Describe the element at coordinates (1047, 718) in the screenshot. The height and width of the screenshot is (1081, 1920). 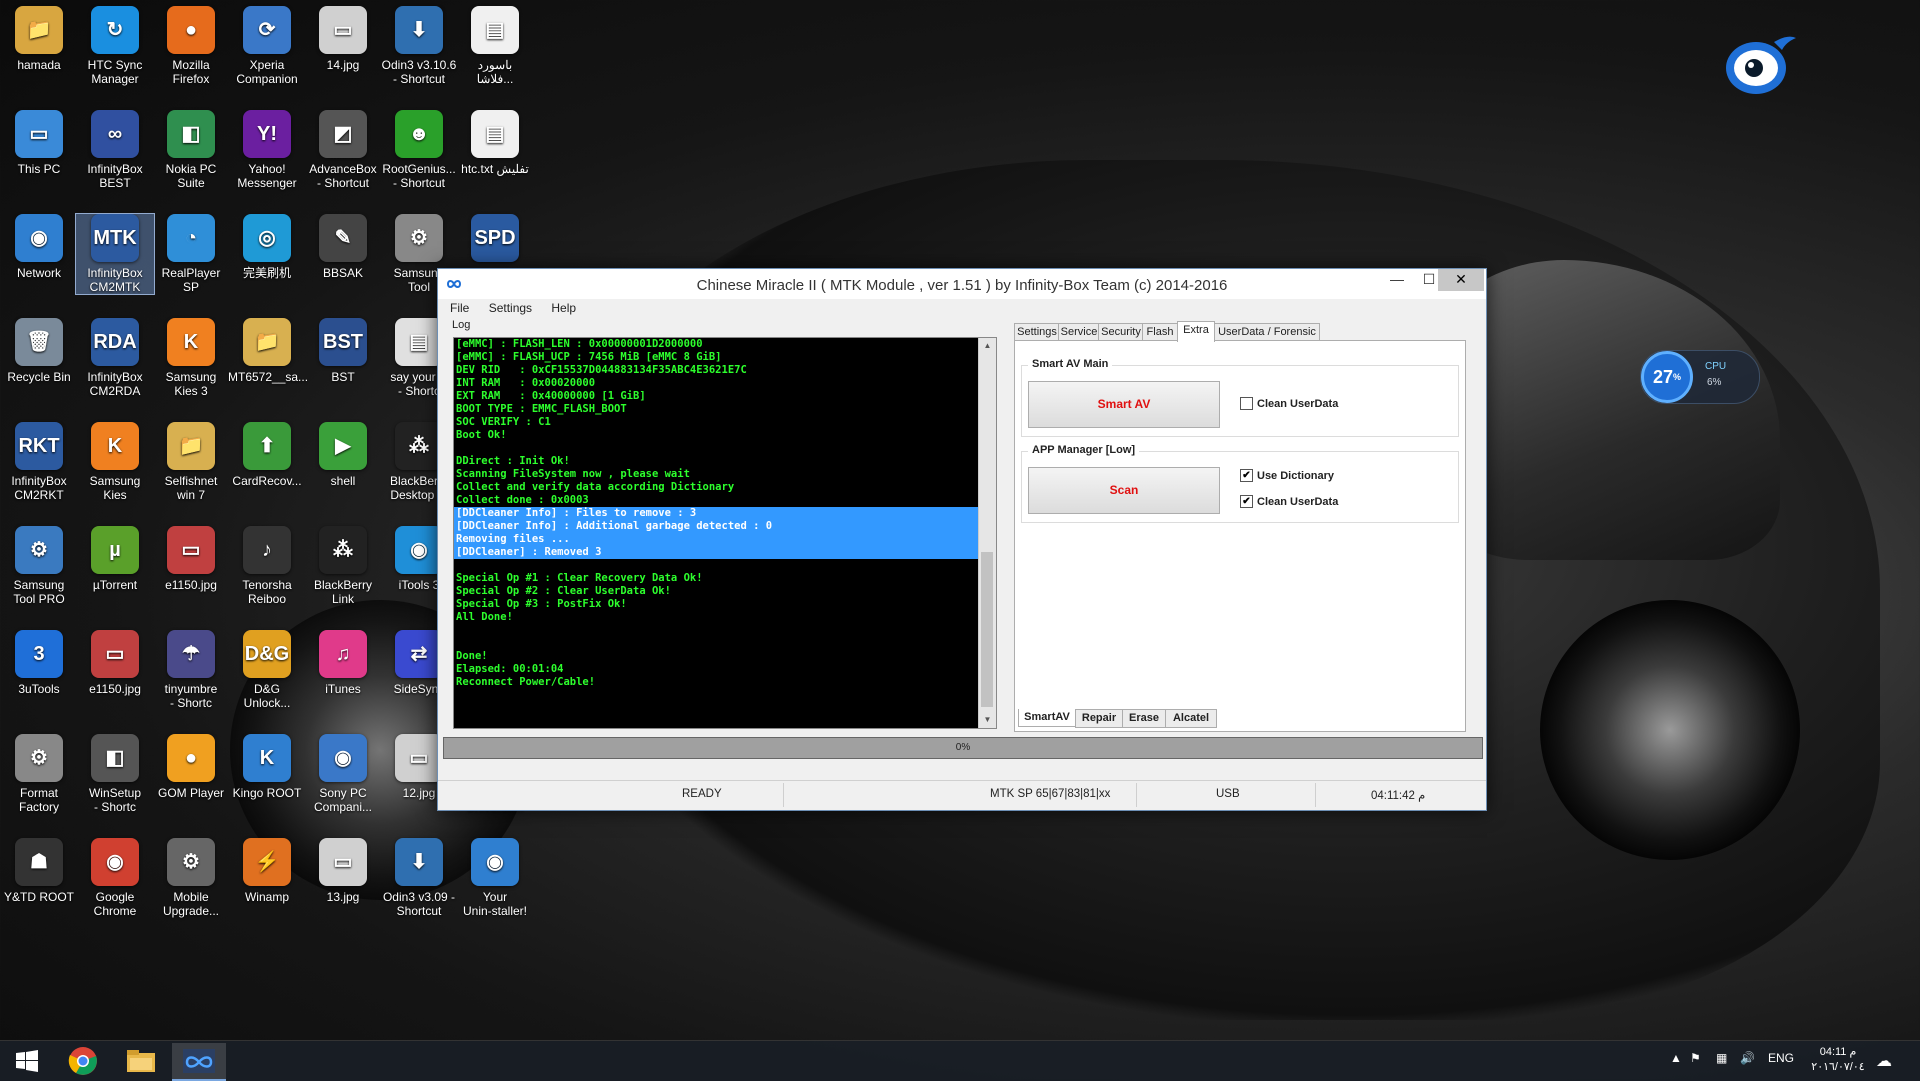
I see `subtab-smartav: SmartAV` at that location.